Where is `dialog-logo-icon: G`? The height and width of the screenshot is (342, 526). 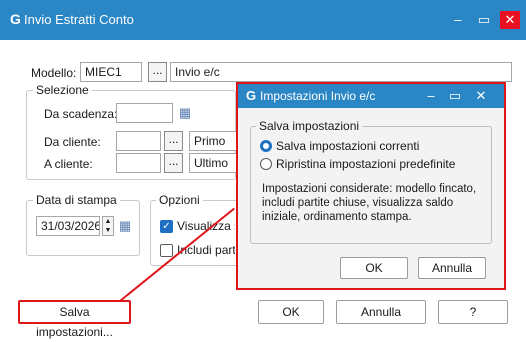 dialog-logo-icon: G is located at coordinates (251, 95).